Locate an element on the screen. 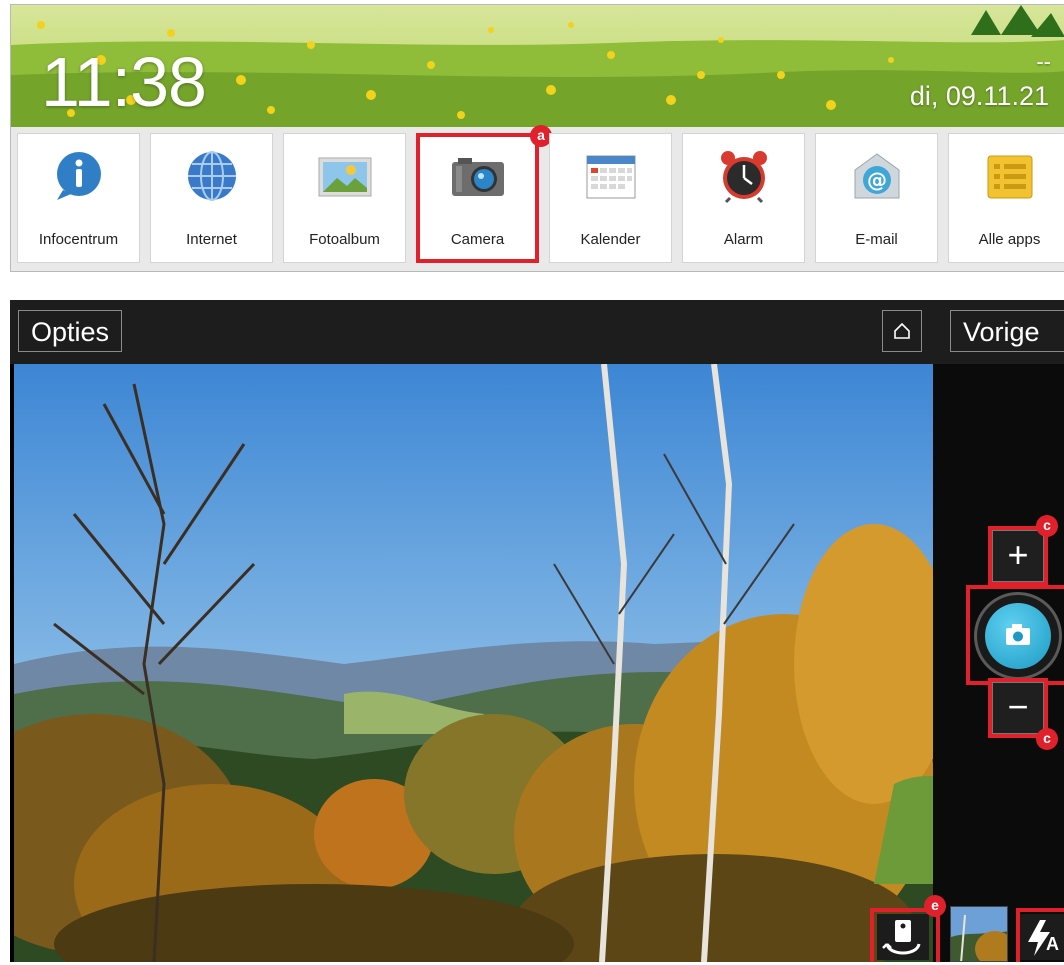 The image size is (1064, 965). switch-camera-button is located at coordinates (903, 937).